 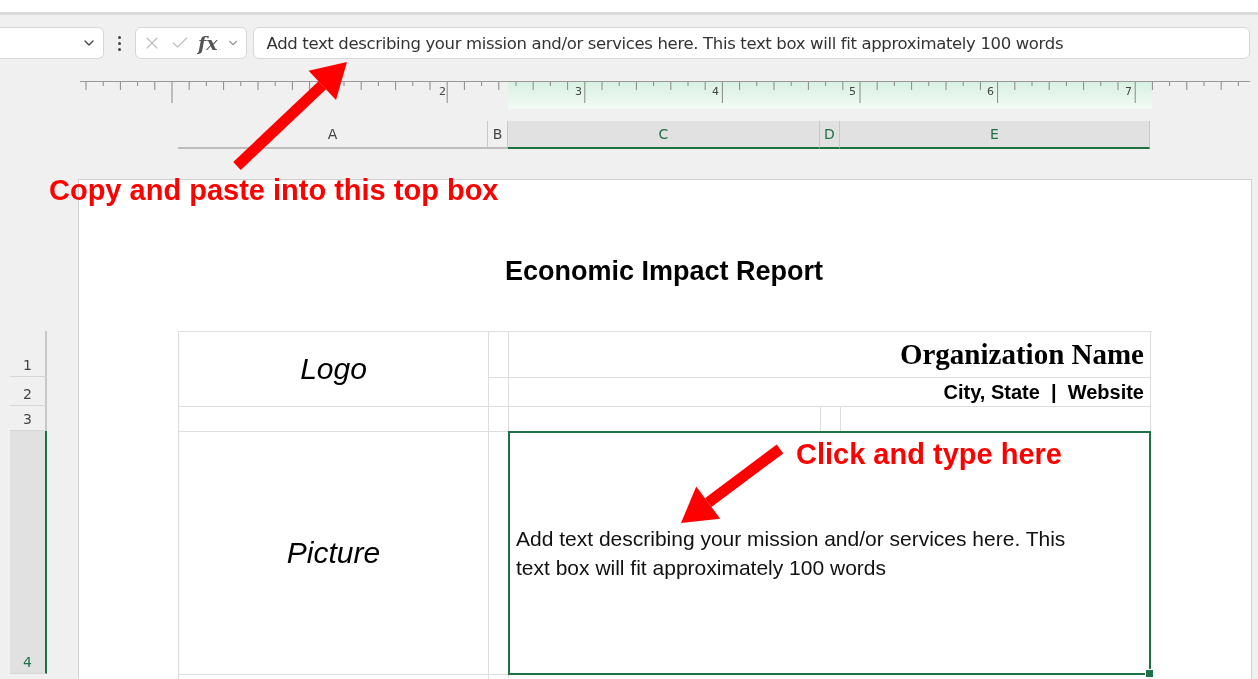 What do you see at coordinates (791, 553) in the screenshot?
I see `description-text: Add text describing your mission and/or services here. This text box will fit approximately 100 words` at bounding box center [791, 553].